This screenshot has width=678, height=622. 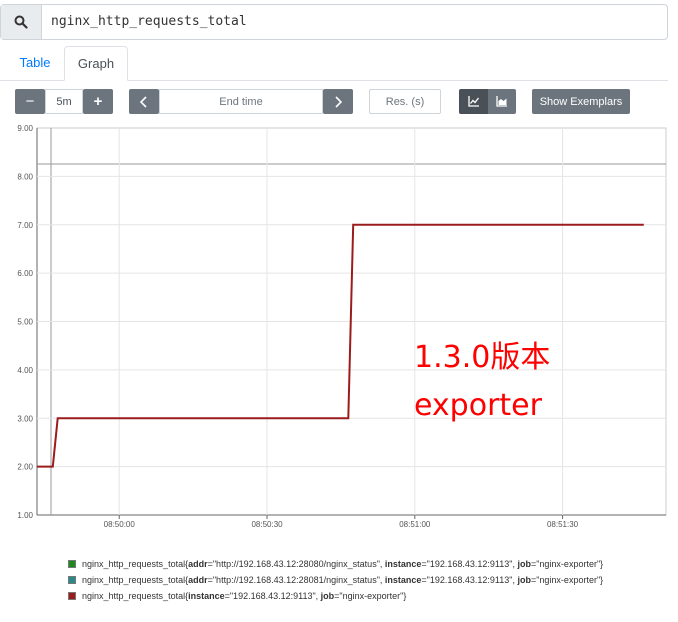 I want to click on x-tick-label: 08:51:30, so click(x=563, y=524).